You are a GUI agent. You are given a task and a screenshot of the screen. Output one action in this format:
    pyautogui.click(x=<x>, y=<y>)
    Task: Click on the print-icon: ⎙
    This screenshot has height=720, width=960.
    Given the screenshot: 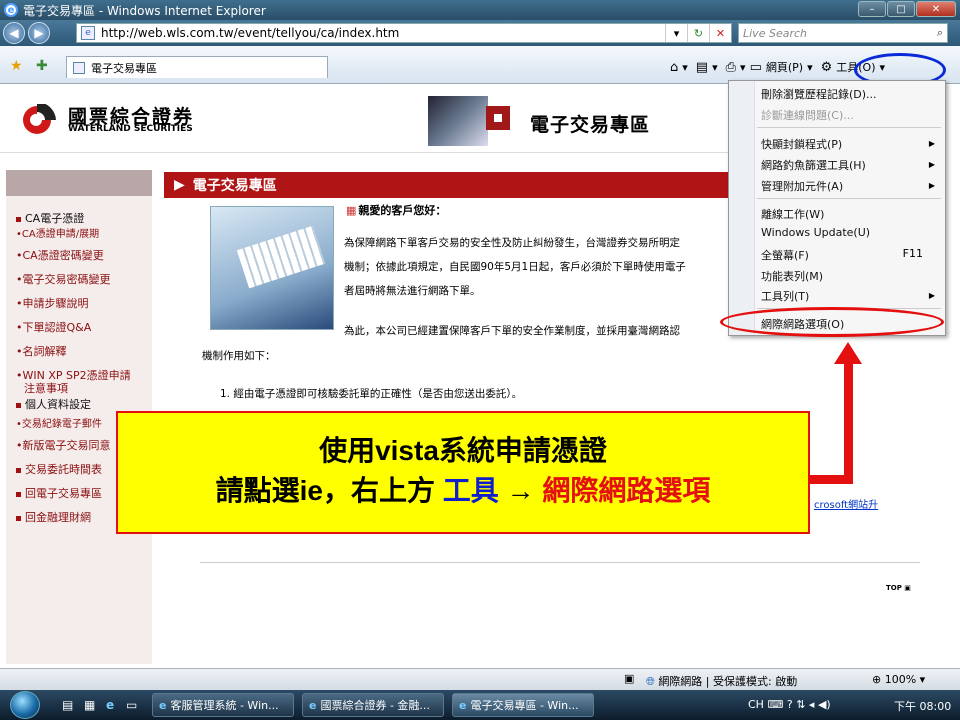 What is the action you would take?
    pyautogui.click(x=731, y=67)
    